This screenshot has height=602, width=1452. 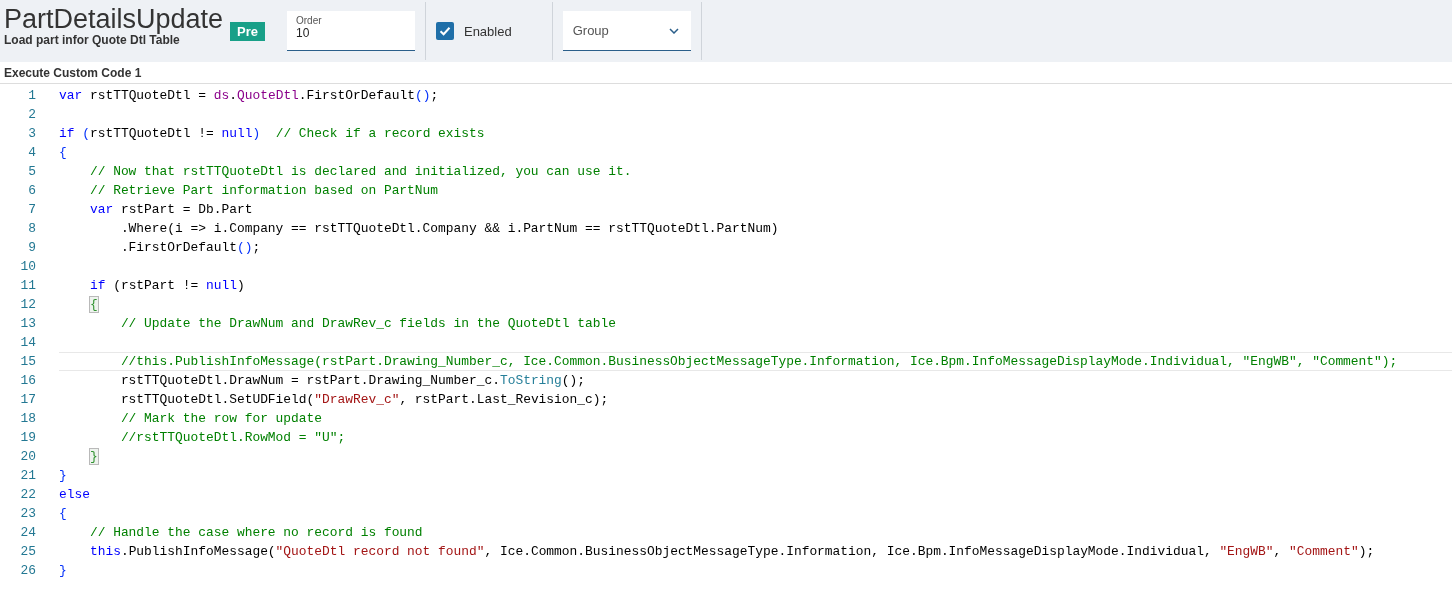 I want to click on line-number: 26, so click(x=27, y=570).